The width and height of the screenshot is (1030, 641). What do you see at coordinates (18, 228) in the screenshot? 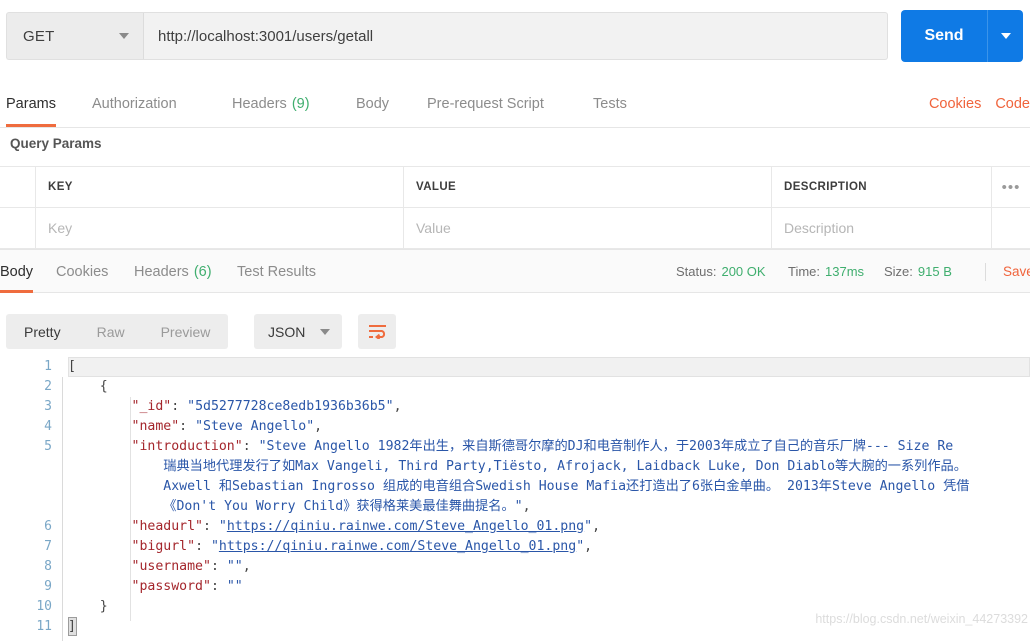
I see `row-checkbox-cell` at bounding box center [18, 228].